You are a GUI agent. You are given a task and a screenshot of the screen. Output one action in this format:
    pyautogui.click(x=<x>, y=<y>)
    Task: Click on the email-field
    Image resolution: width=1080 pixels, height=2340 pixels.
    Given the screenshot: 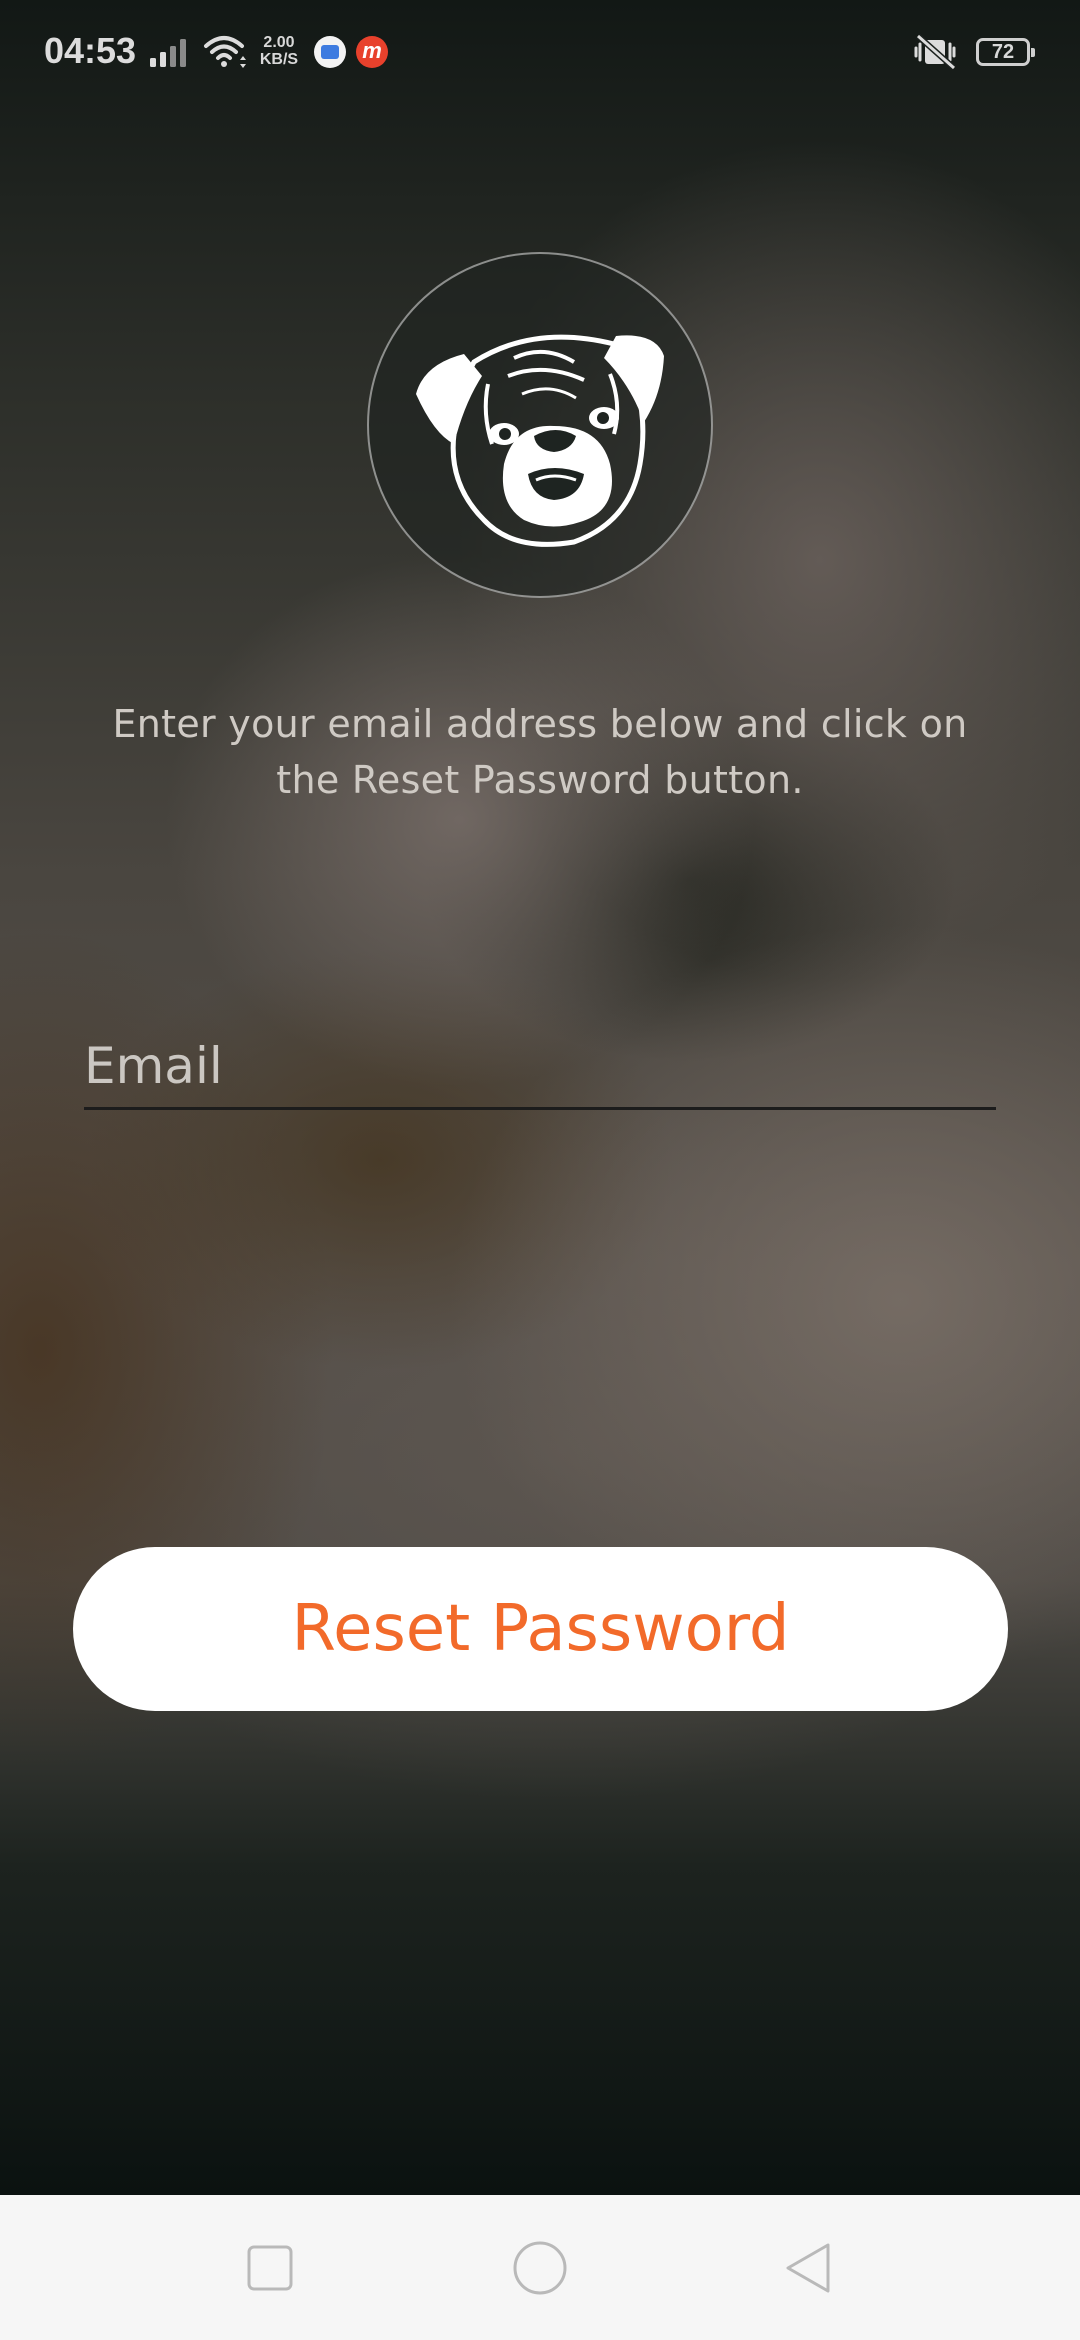 What is the action you would take?
    pyautogui.click(x=540, y=1066)
    